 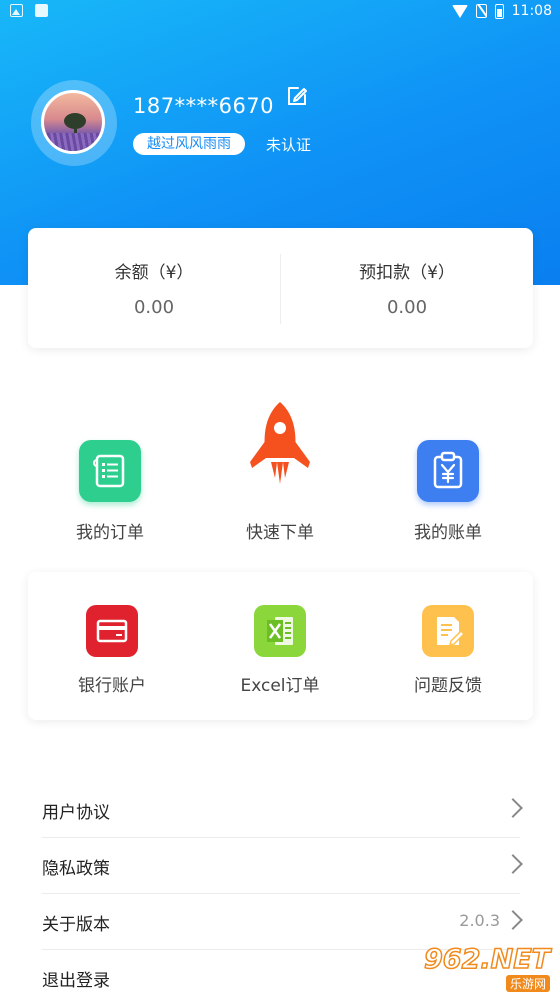 What do you see at coordinates (407, 307) in the screenshot?
I see `prepaid-value: 0.00` at bounding box center [407, 307].